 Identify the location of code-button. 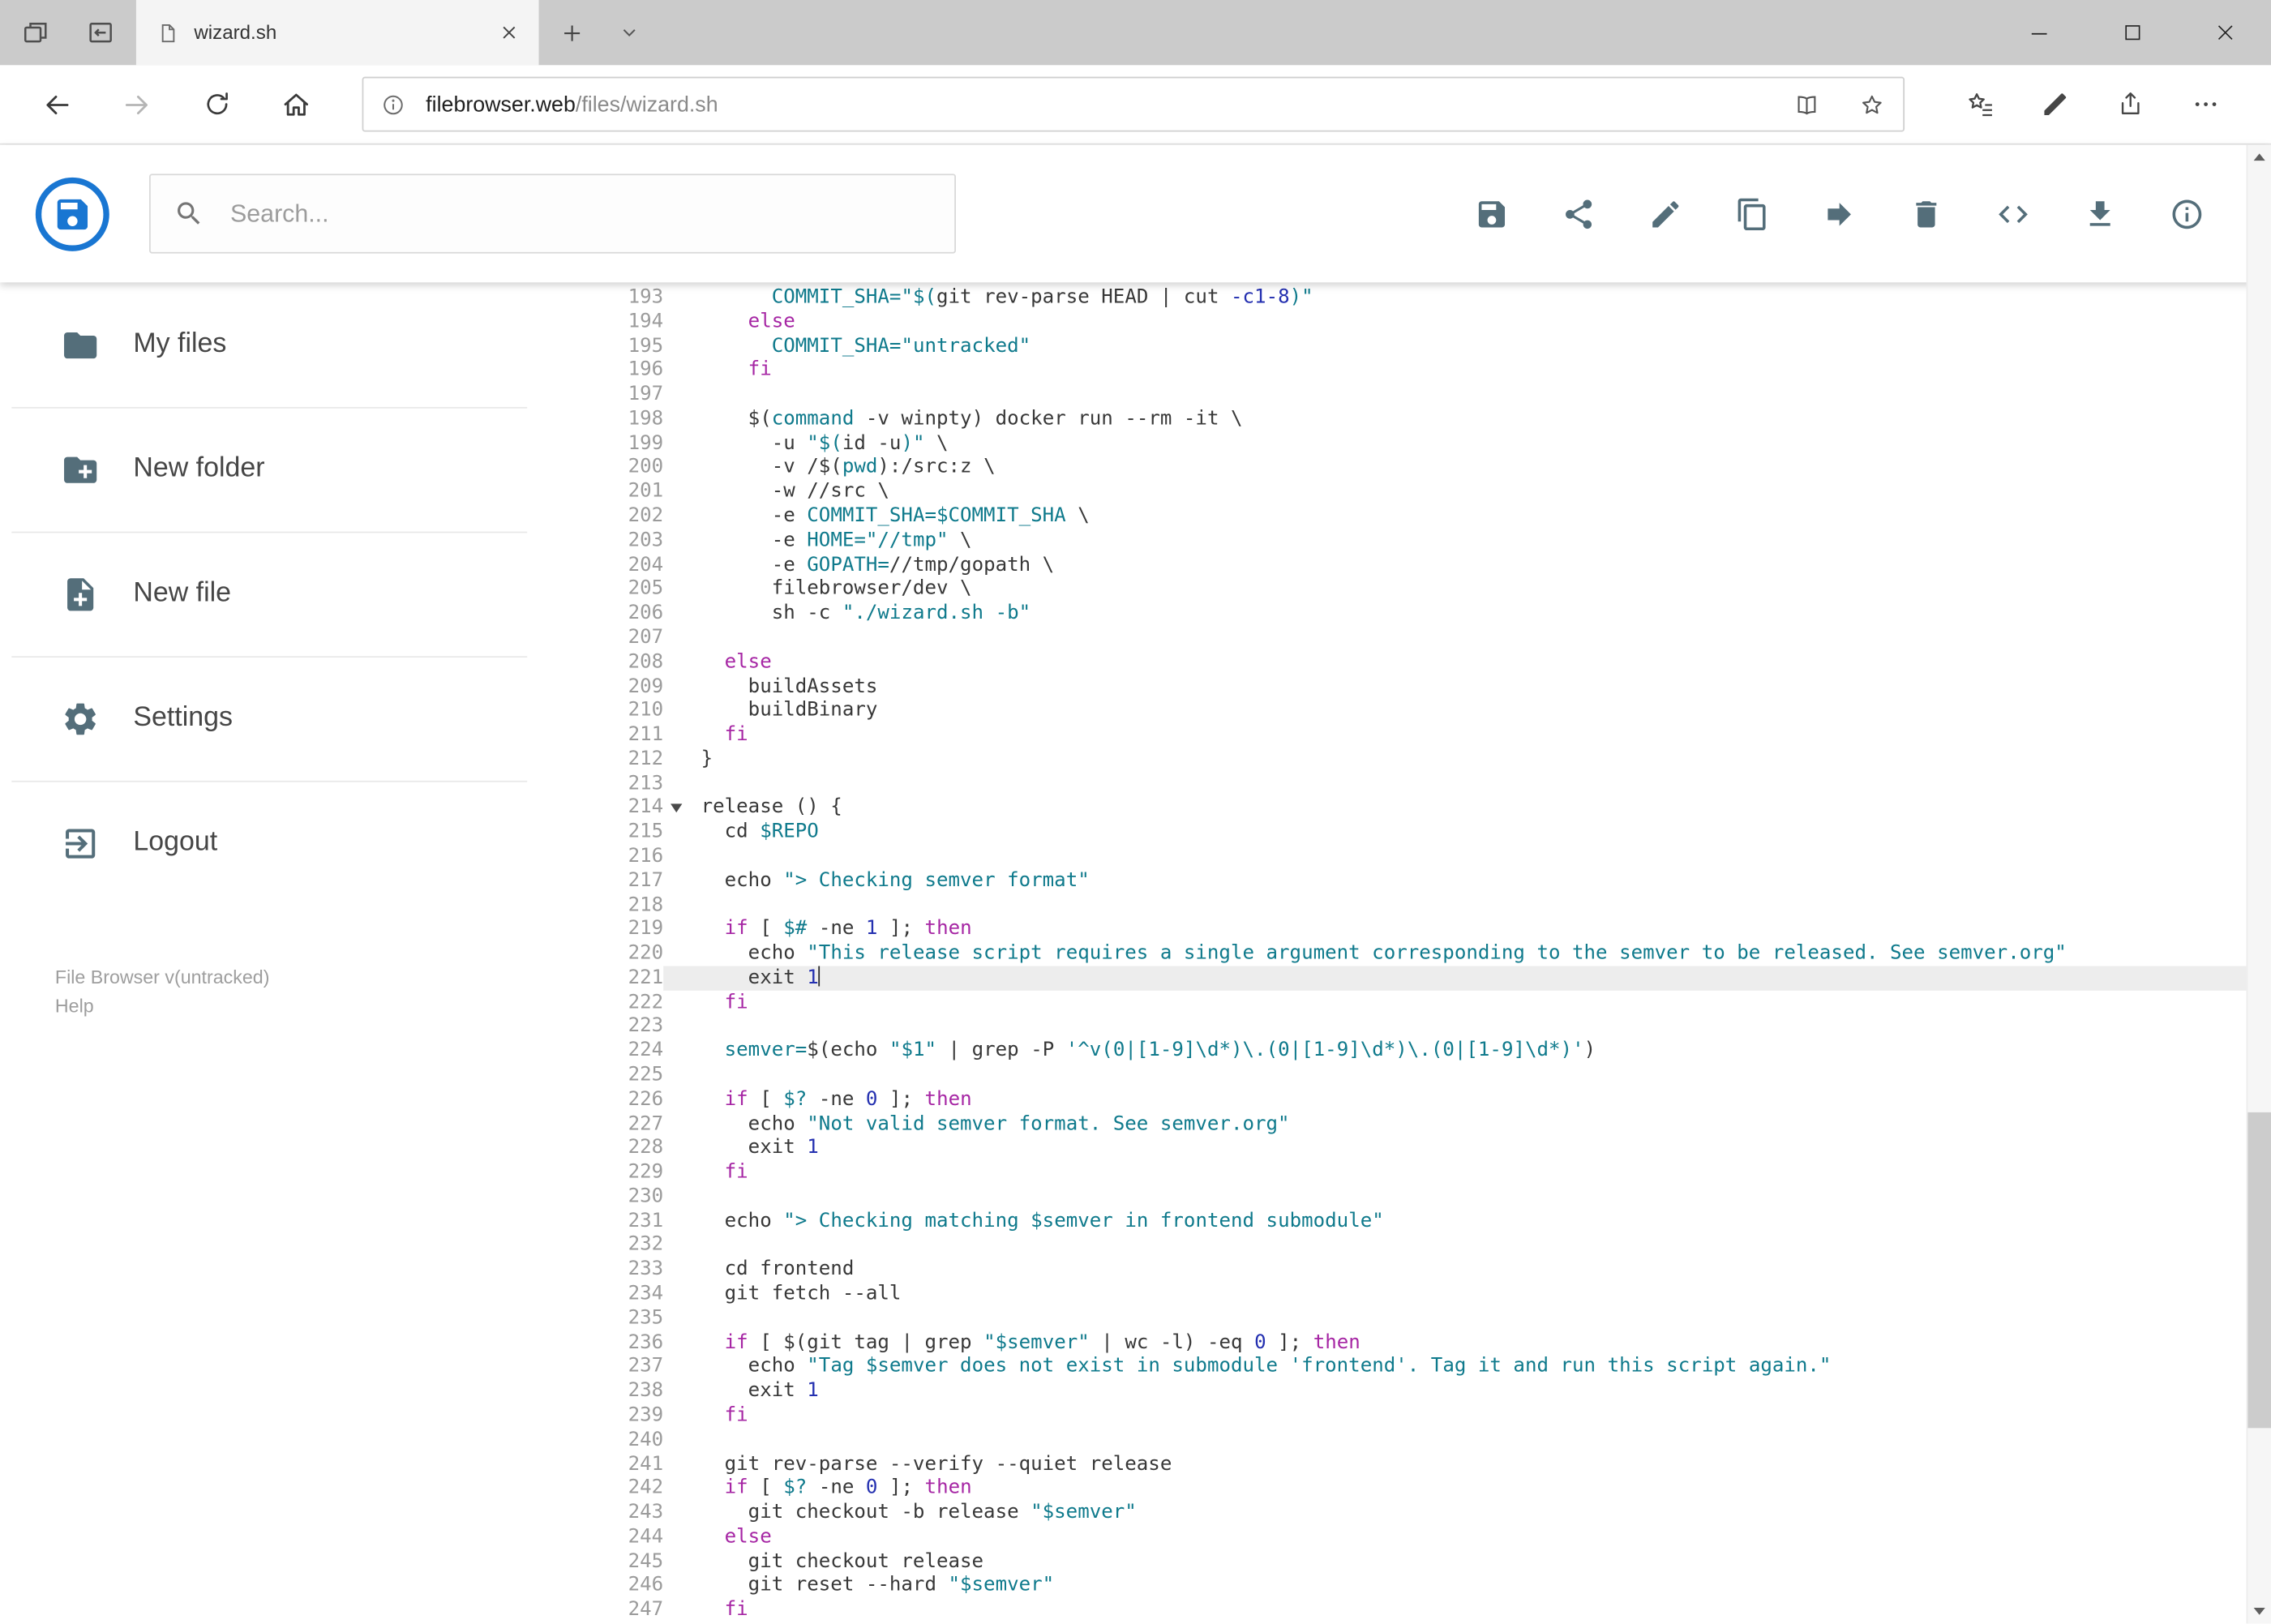
(2014, 214).